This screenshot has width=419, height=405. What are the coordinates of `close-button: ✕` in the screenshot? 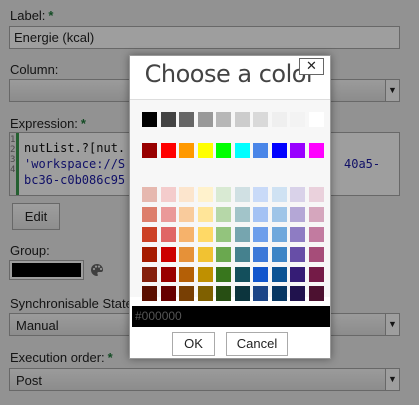 It's located at (311, 66).